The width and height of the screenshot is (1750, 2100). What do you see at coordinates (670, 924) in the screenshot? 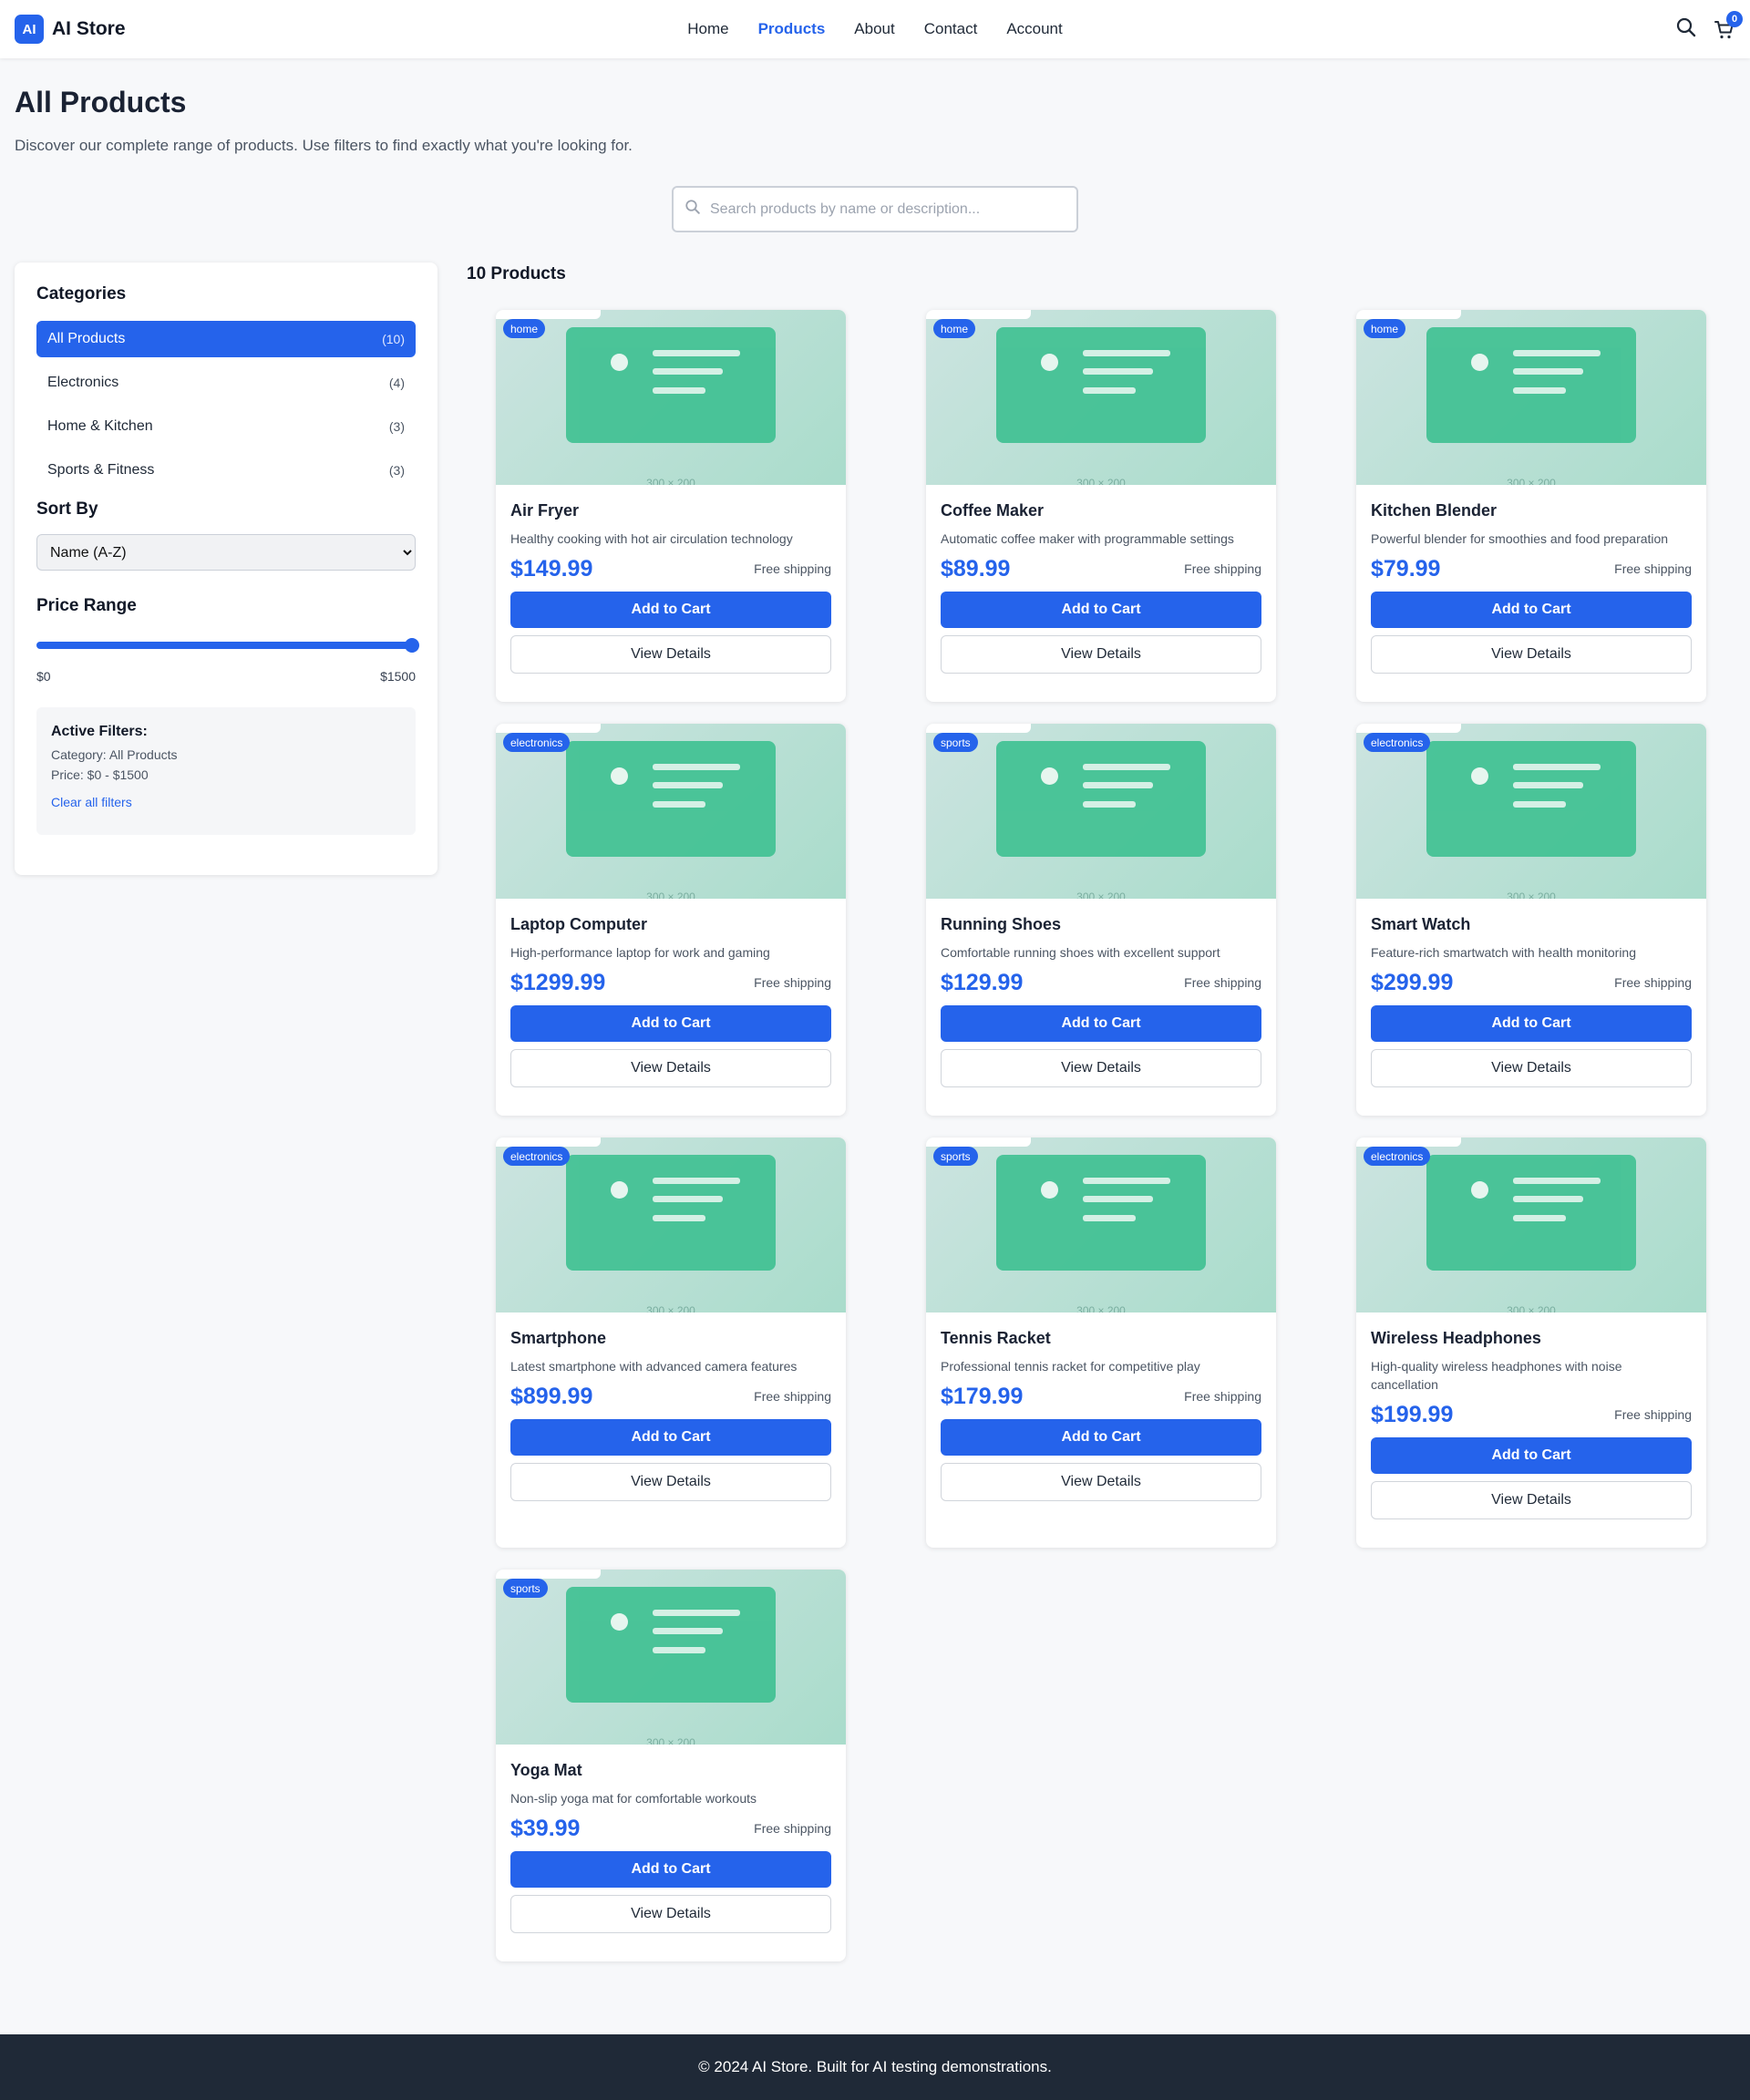
I see `product-name: Laptop Computer` at bounding box center [670, 924].